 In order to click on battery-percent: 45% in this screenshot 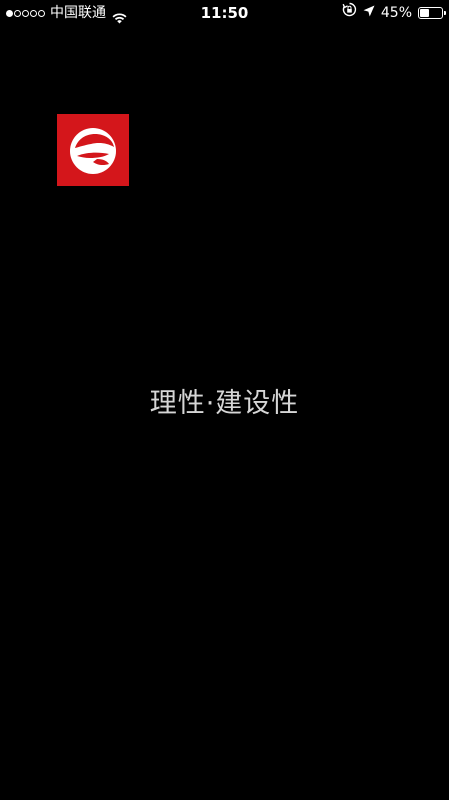, I will do `click(396, 13)`.